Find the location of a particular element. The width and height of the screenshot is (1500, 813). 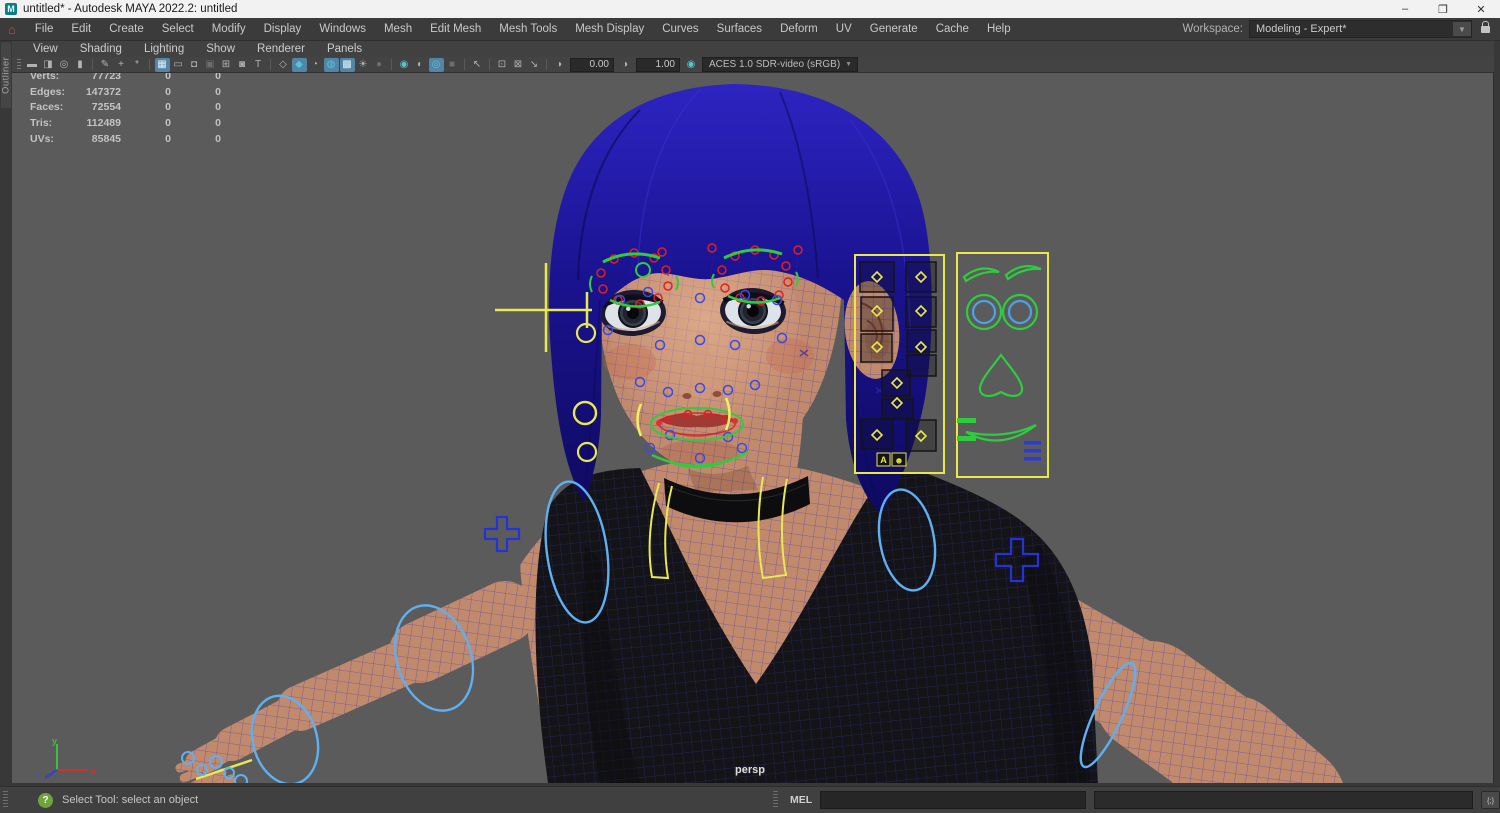

film-gate-icon: ▭ is located at coordinates (178, 65).